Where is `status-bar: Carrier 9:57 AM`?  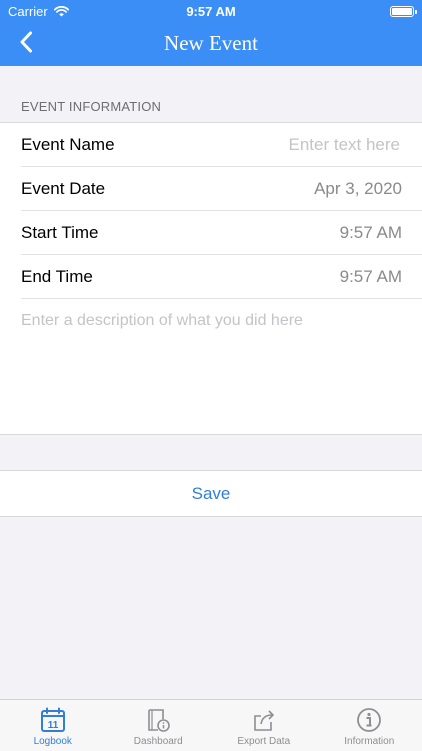 status-bar: Carrier 9:57 AM is located at coordinates (211, 11).